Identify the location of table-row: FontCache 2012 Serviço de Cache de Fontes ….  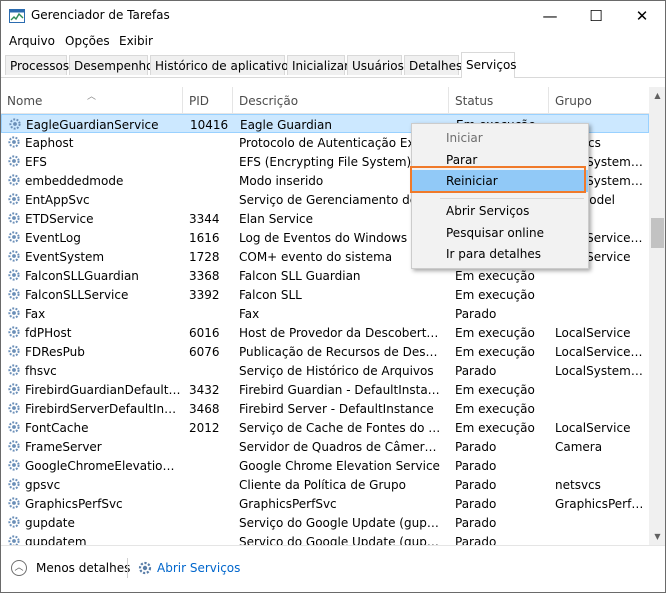
(325, 427).